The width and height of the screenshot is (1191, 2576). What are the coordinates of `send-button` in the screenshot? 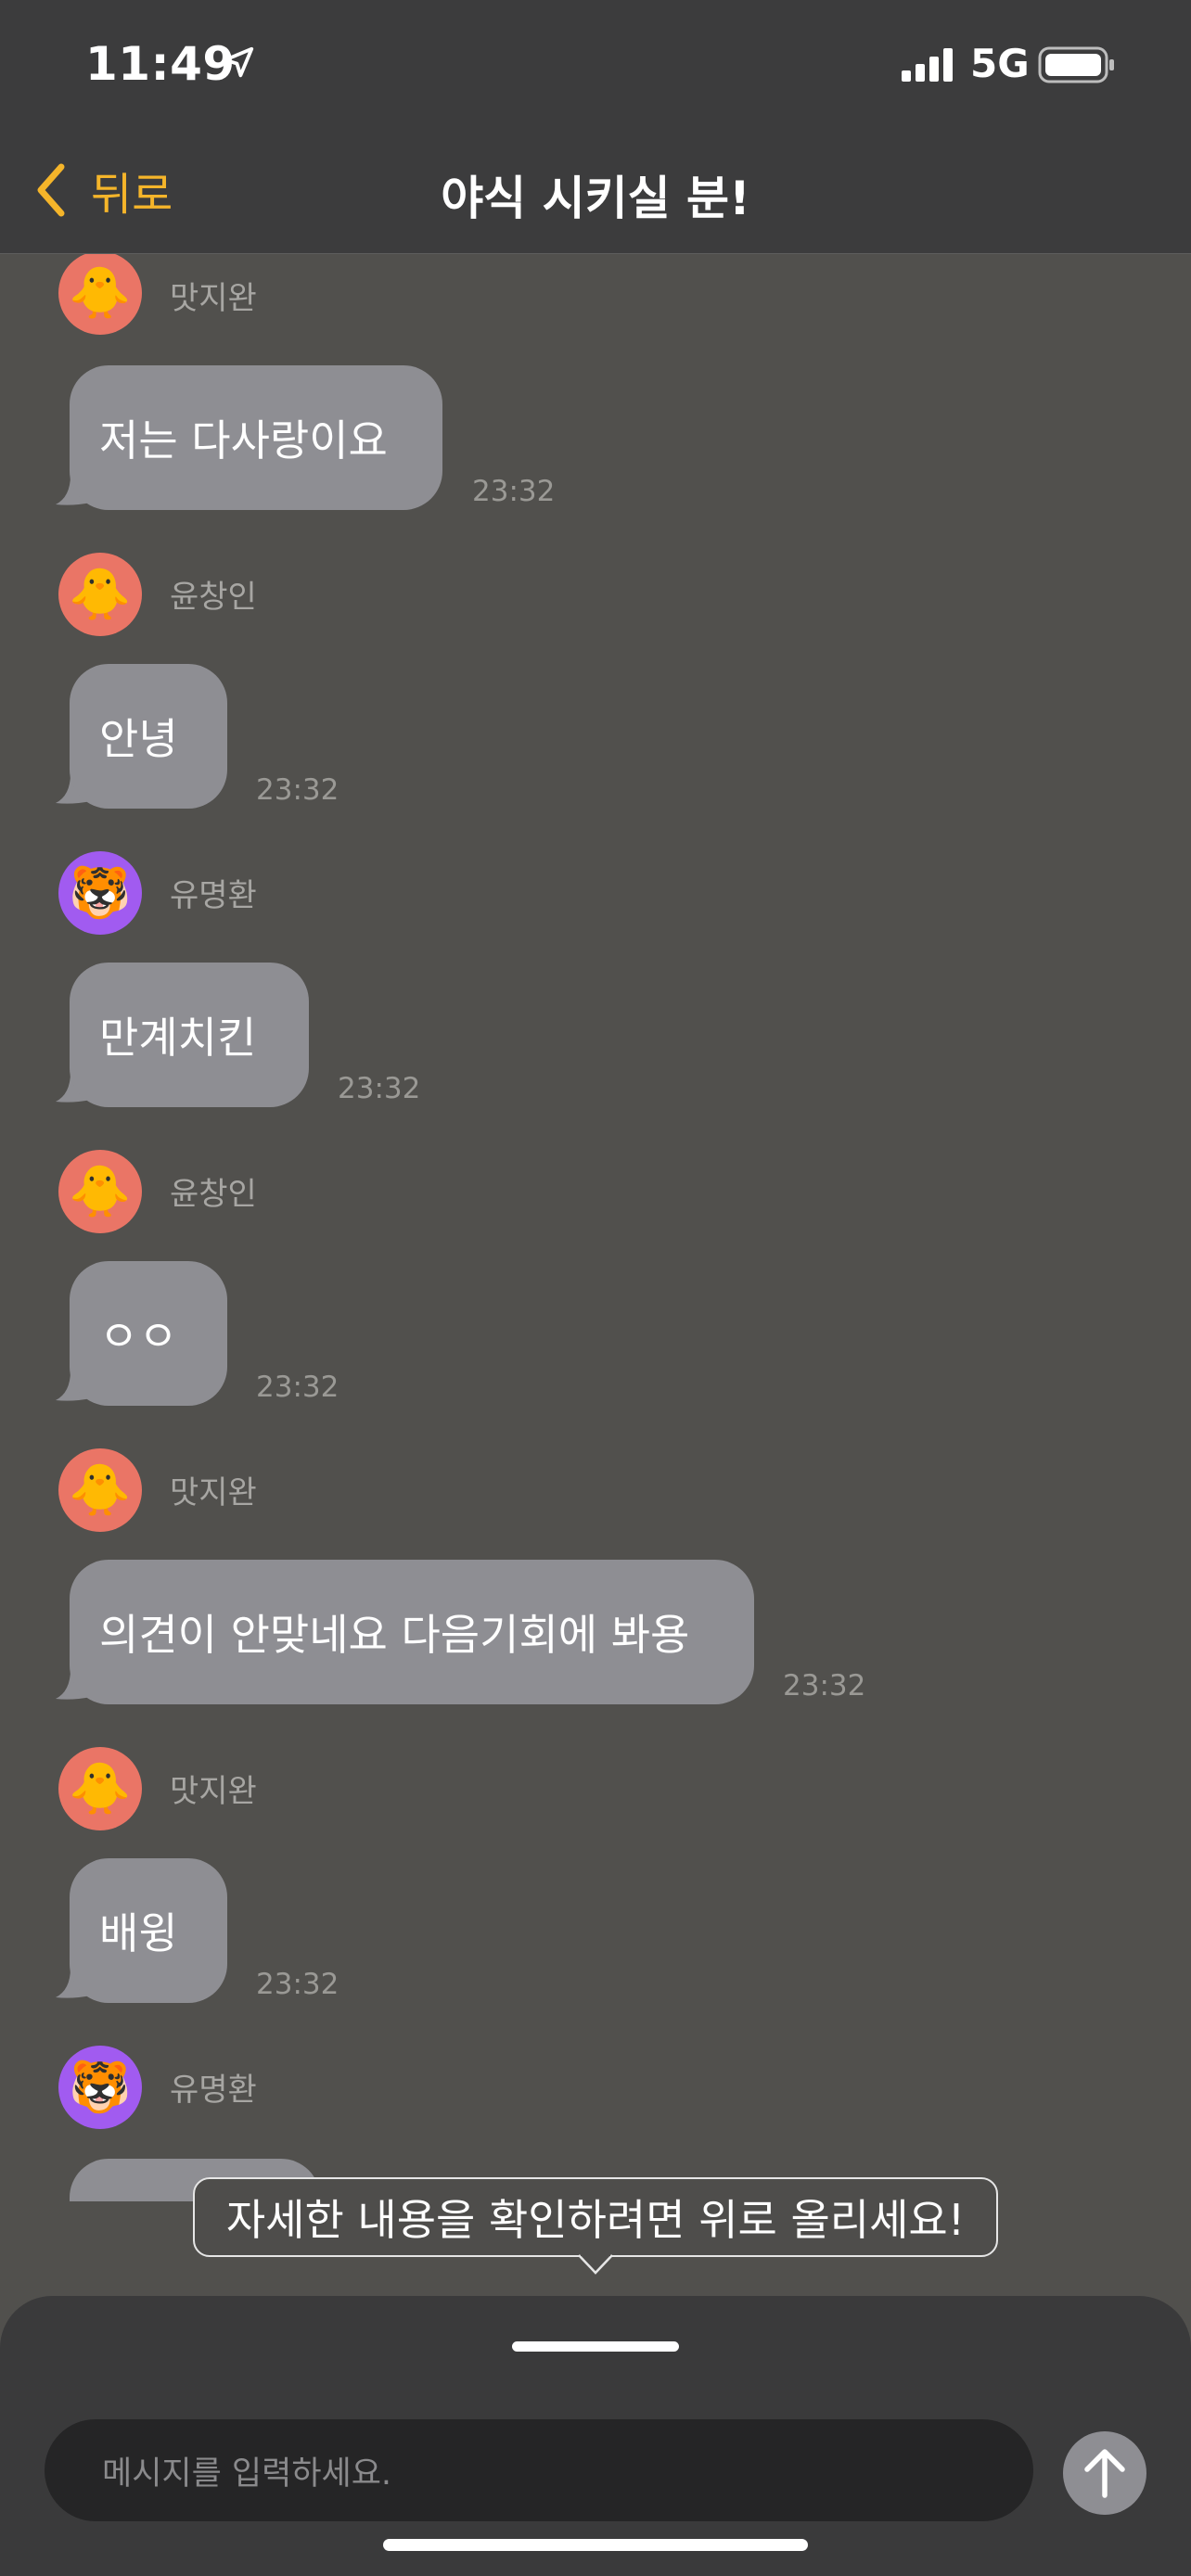 It's located at (1104, 2473).